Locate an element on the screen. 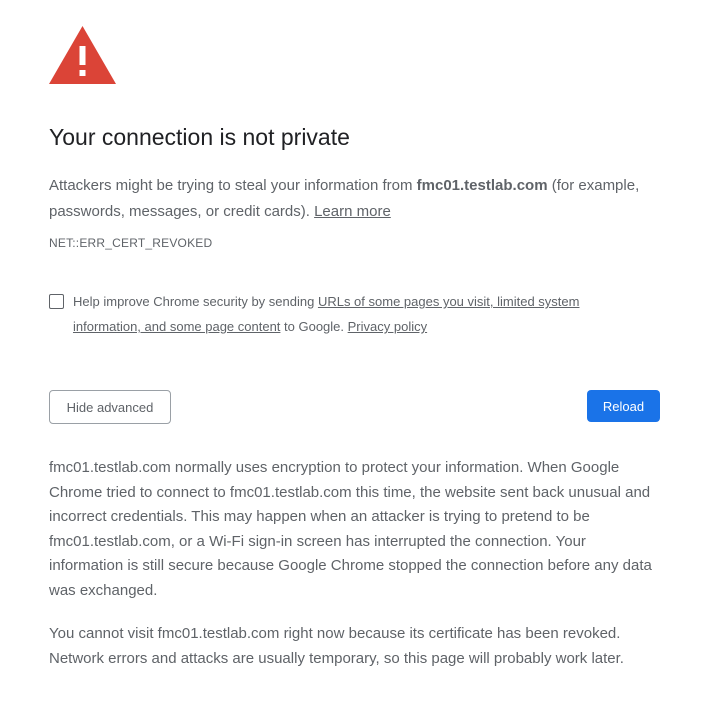 The height and width of the screenshot is (705, 720). reload-button: Reload is located at coordinates (623, 406).